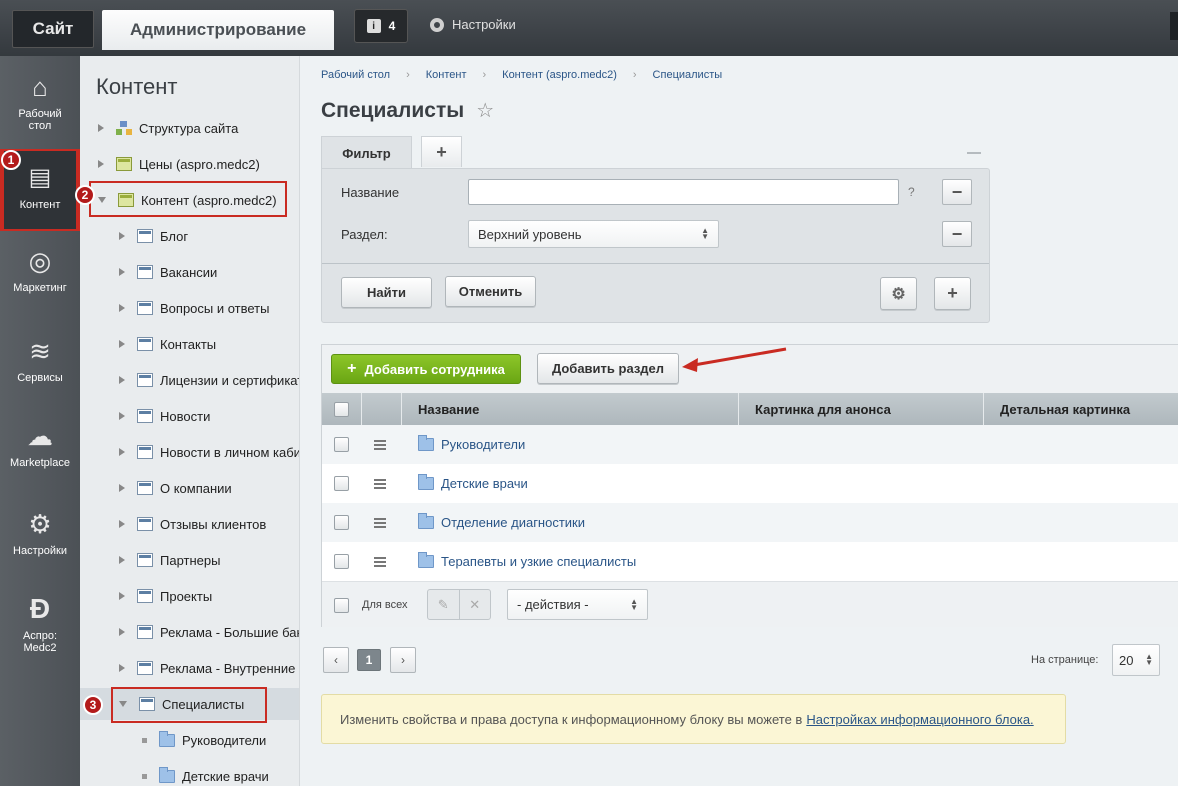 This screenshot has height=786, width=1178. What do you see at coordinates (366, 152) in the screenshot?
I see `filter-tab: Фильтр` at bounding box center [366, 152].